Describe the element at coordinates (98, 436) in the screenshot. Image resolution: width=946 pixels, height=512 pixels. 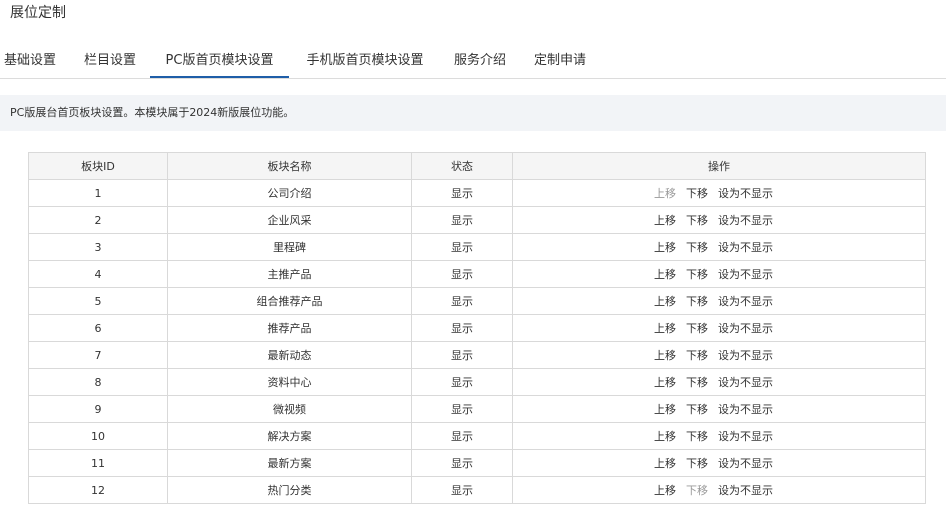
I see `cell-module-id: 10` at that location.